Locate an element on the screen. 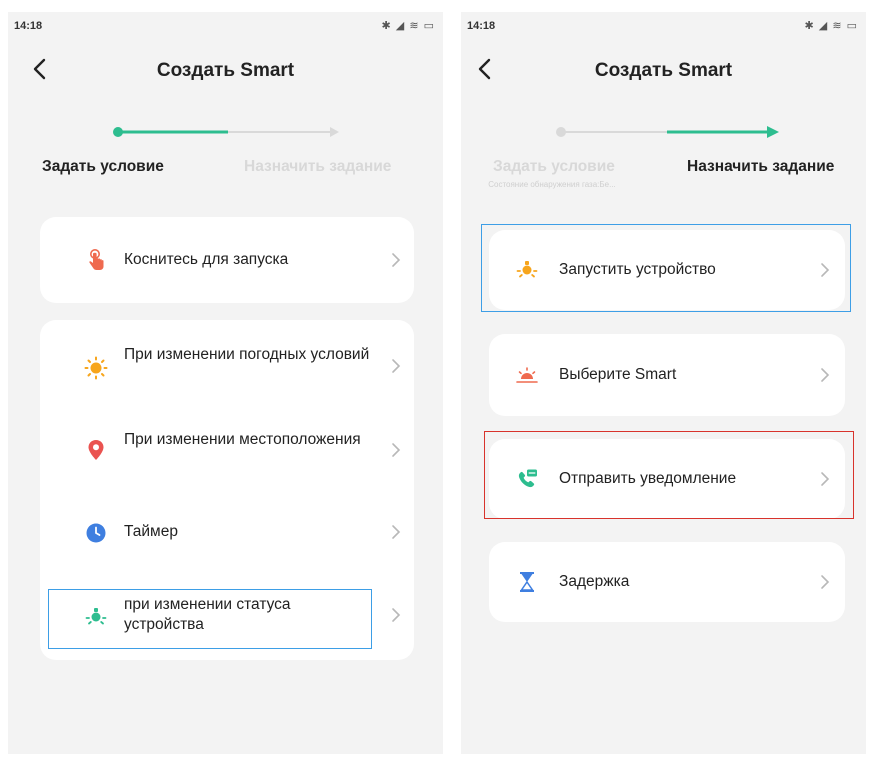 The height and width of the screenshot is (757, 871). delay-item: Задержка is located at coordinates (667, 582).